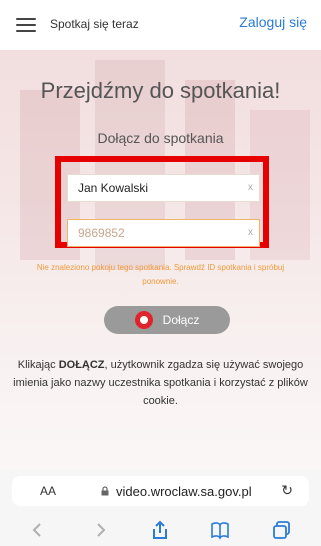  I want to click on share-icon, so click(160, 530).